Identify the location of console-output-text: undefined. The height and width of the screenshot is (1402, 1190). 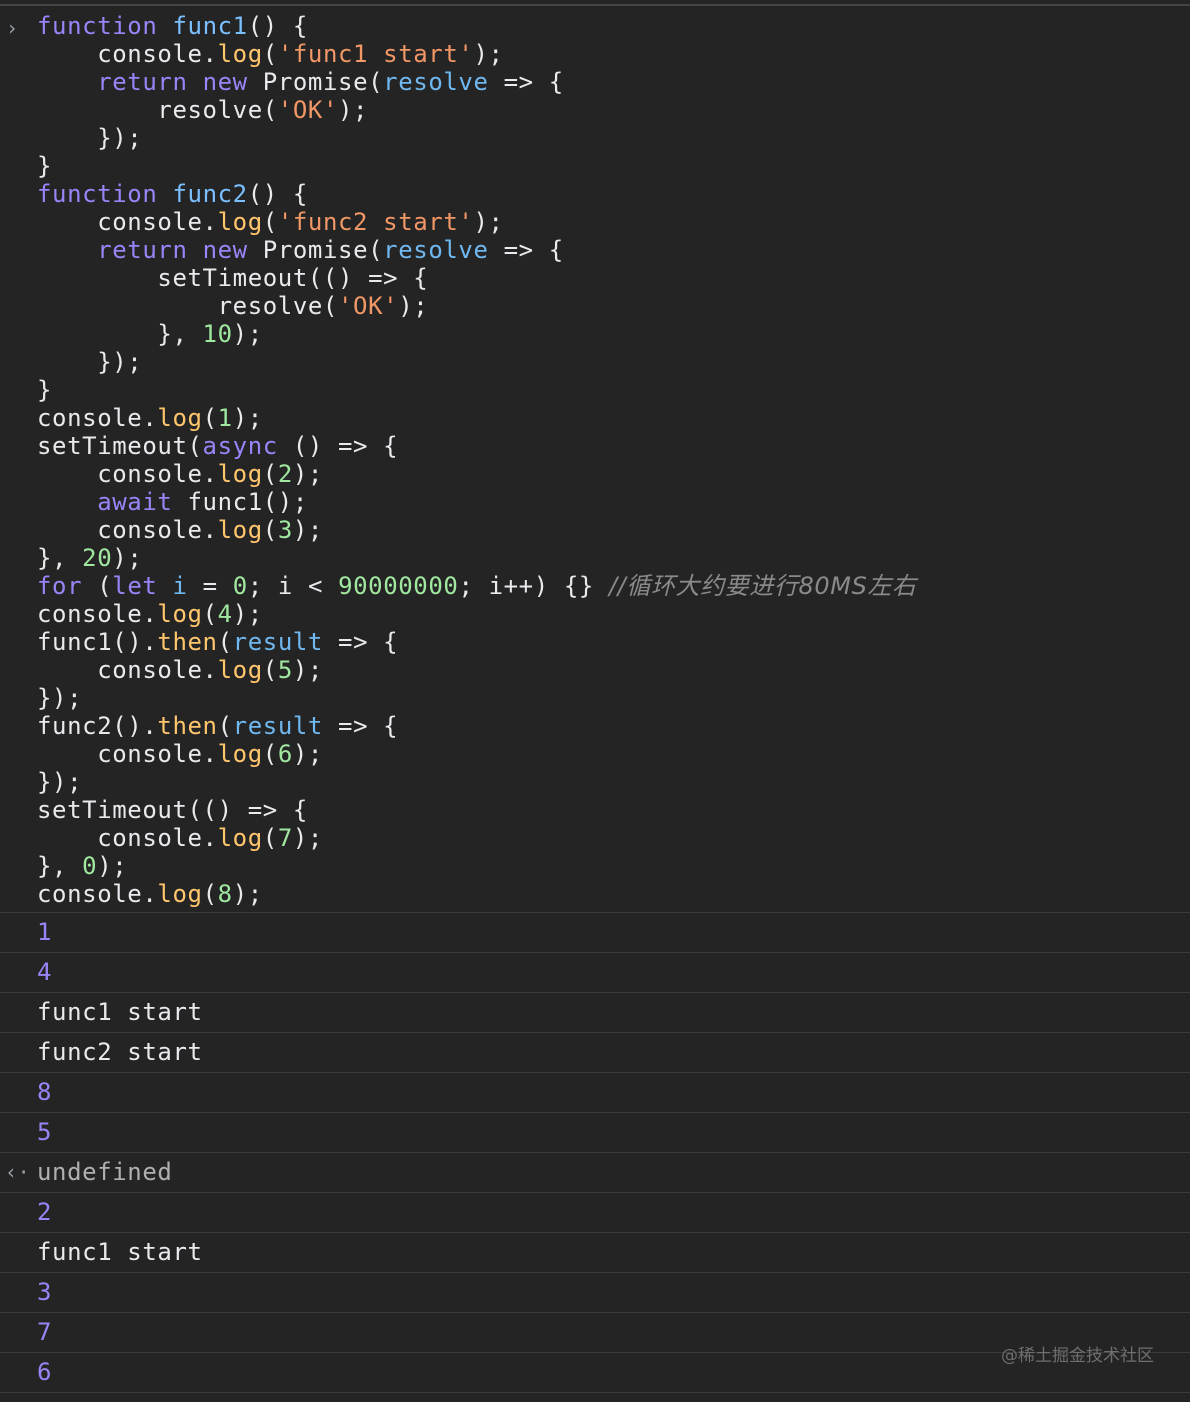
(105, 1172).